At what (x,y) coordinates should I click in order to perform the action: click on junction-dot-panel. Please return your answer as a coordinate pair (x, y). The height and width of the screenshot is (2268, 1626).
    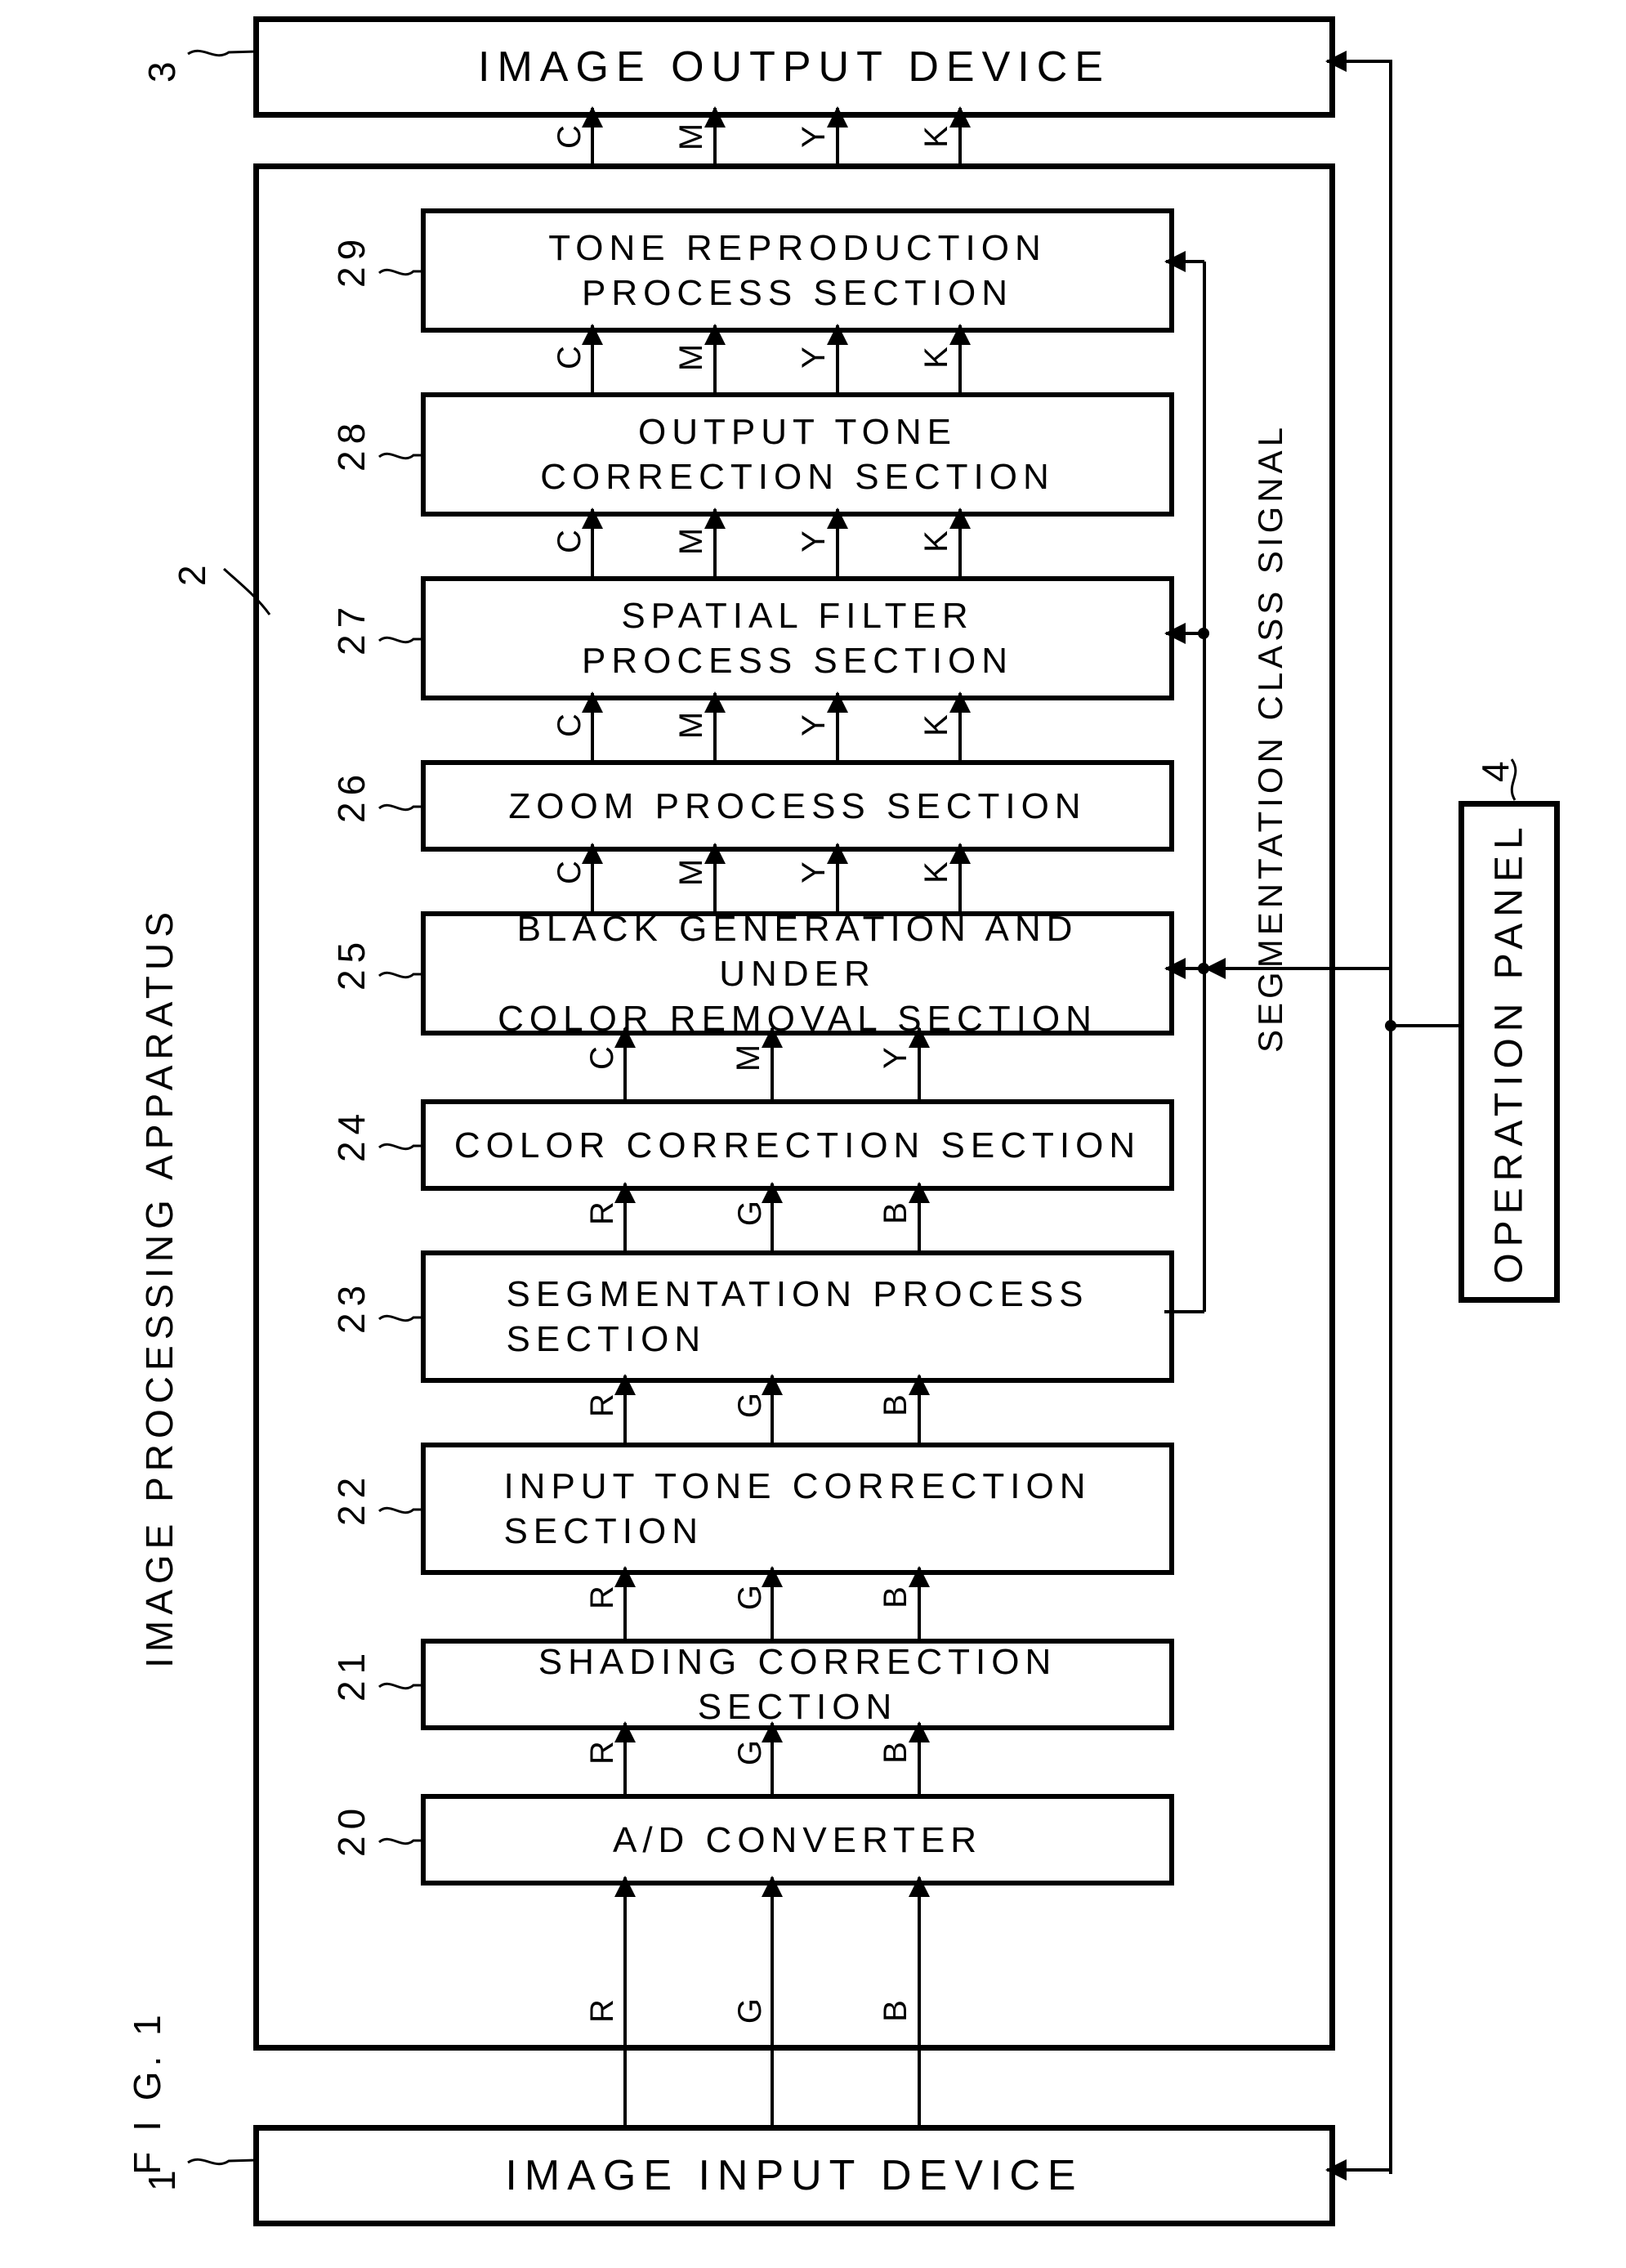
    Looking at the image, I should click on (1390, 1025).